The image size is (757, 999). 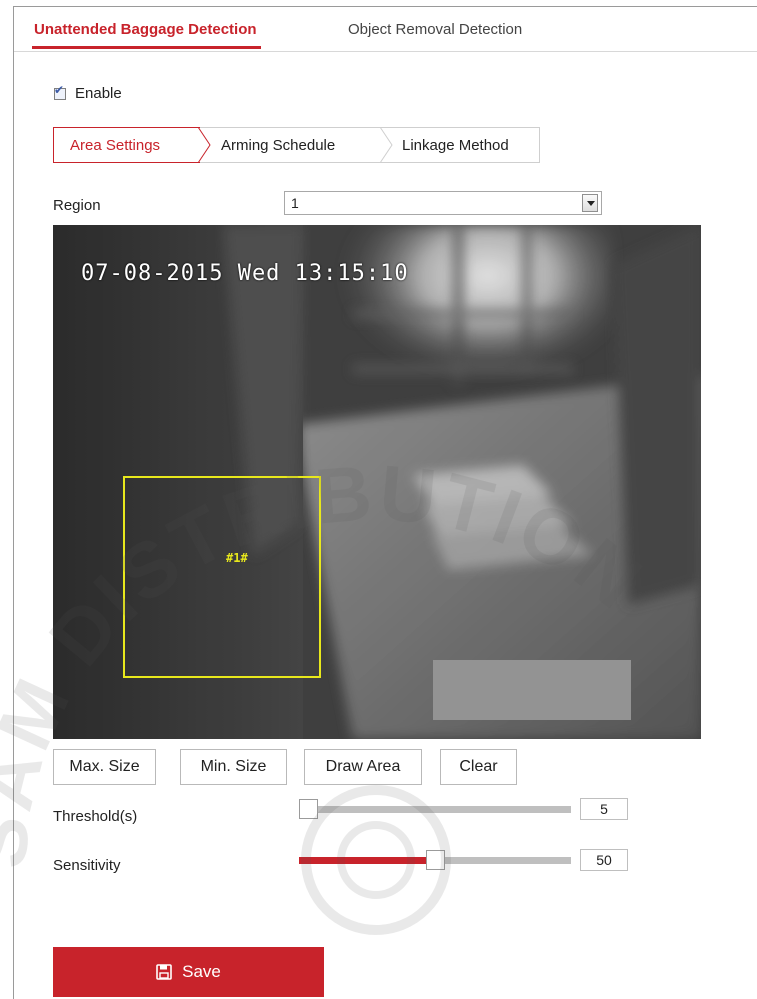 I want to click on sensitivity-slider, so click(x=435, y=860).